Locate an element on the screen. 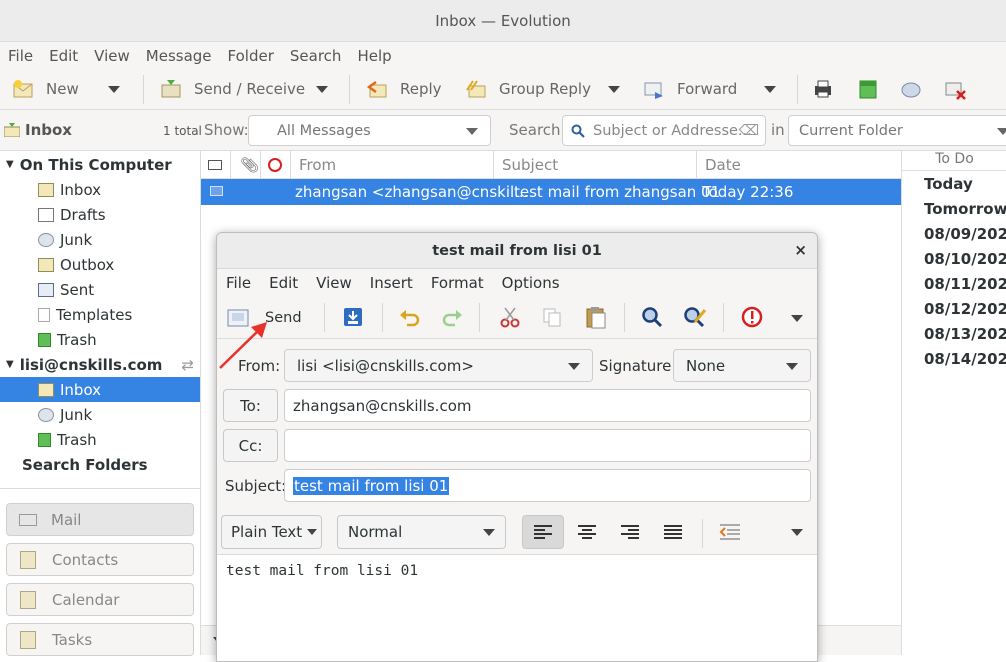 The height and width of the screenshot is (662, 1006). search-folders: Search Folders is located at coordinates (100, 464).